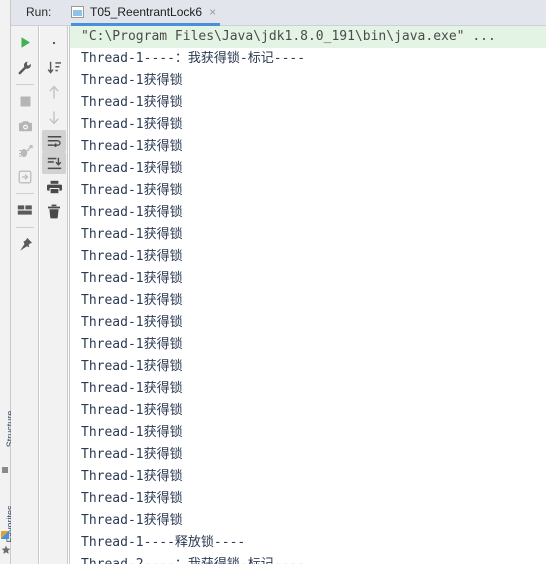 The image size is (546, 564). I want to click on run-toolbar-secondary, so click(54, 295).